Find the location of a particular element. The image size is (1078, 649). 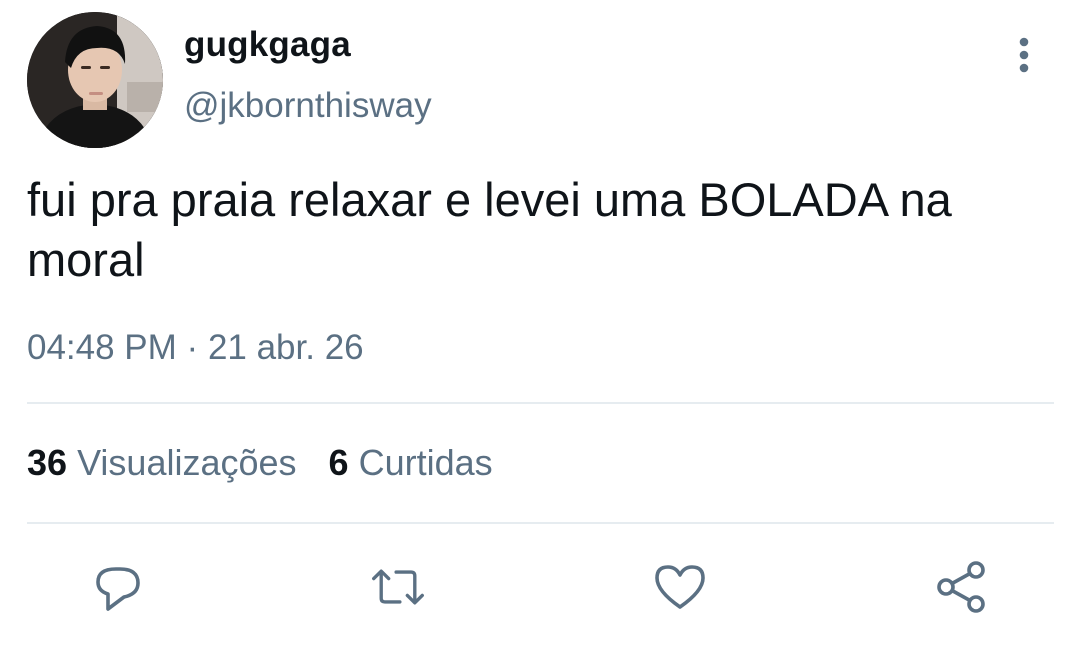

display-name: gugkgaga is located at coordinates (267, 45).